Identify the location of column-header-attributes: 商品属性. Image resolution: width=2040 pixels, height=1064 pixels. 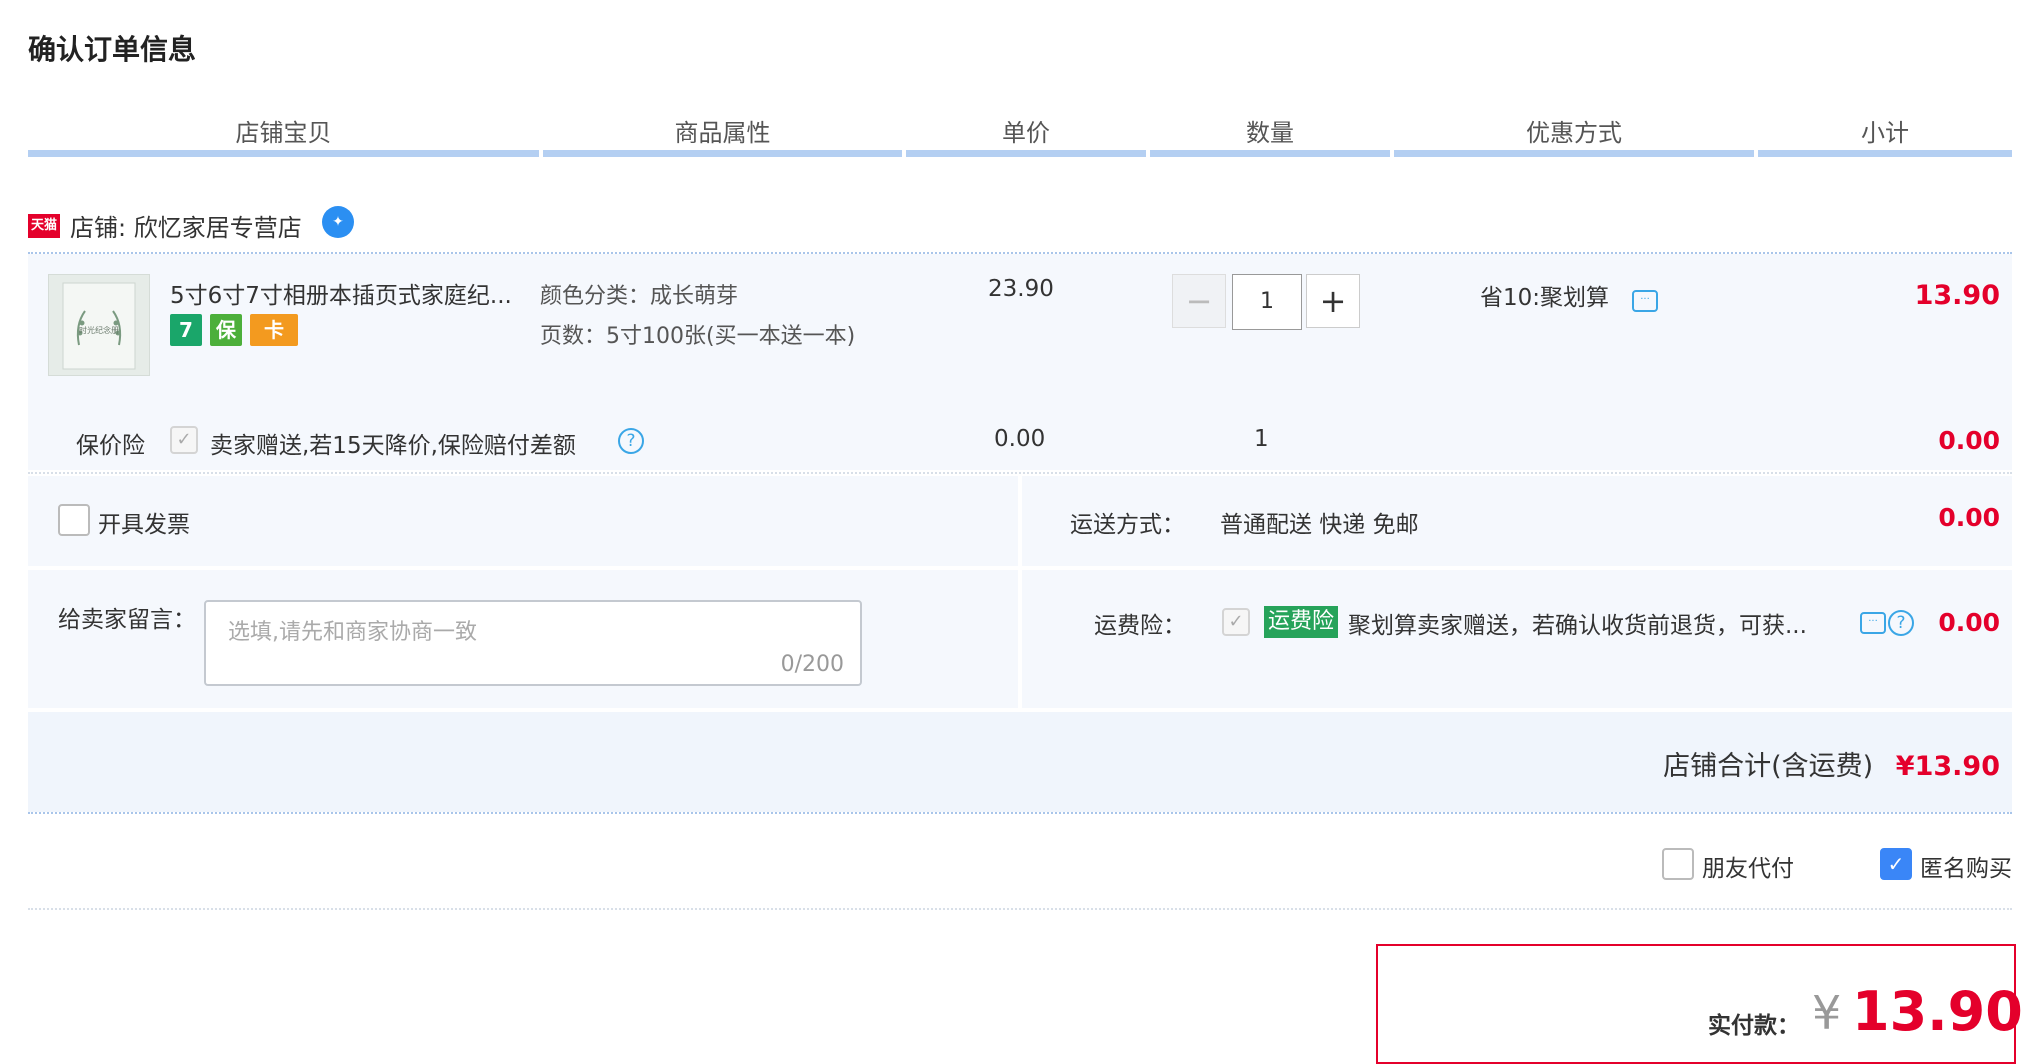
(722, 133).